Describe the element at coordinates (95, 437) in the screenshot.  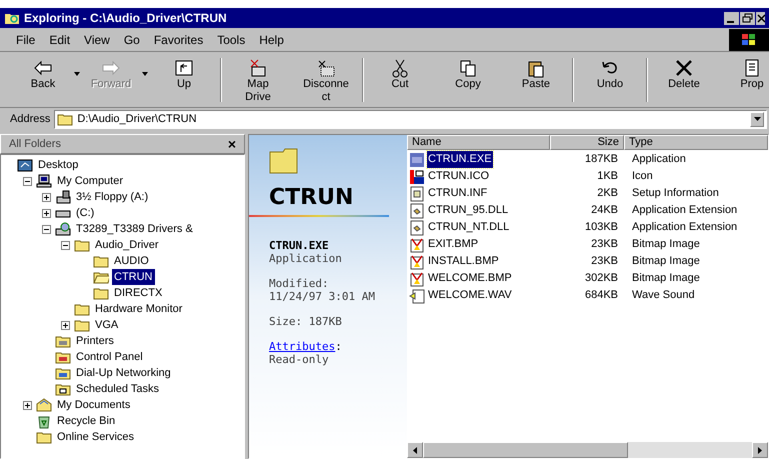
I see `tree-item: Online Services` at that location.